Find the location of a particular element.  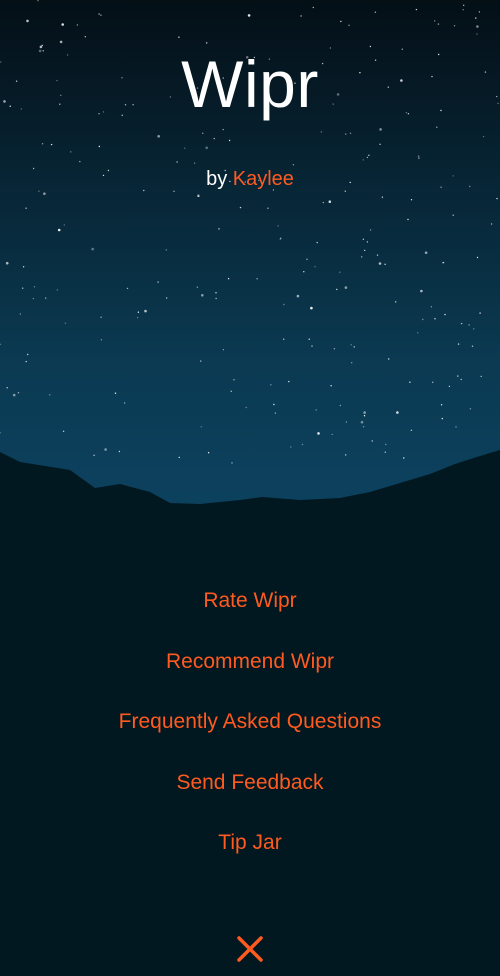

send-feedback-button: Send Feedback is located at coordinates (249, 792).